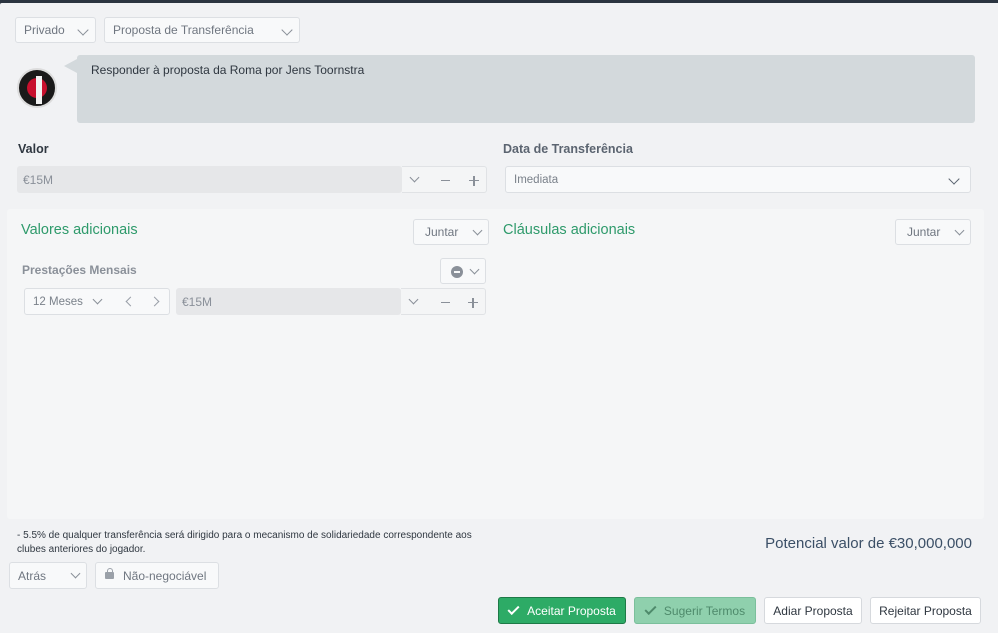 This screenshot has height=633, width=998. What do you see at coordinates (33, 149) in the screenshot?
I see `valor-label: Valor` at bounding box center [33, 149].